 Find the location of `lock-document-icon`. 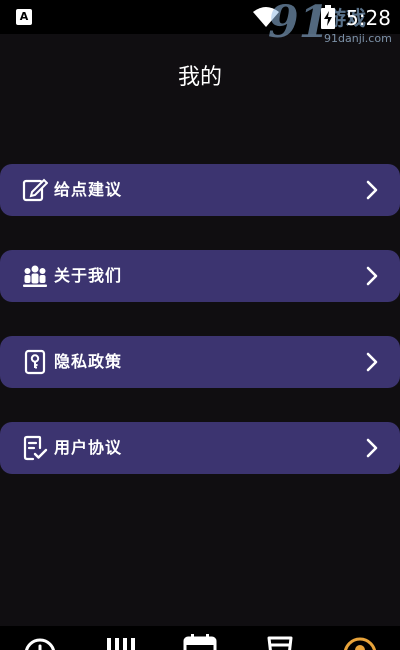

lock-document-icon is located at coordinates (35, 362).